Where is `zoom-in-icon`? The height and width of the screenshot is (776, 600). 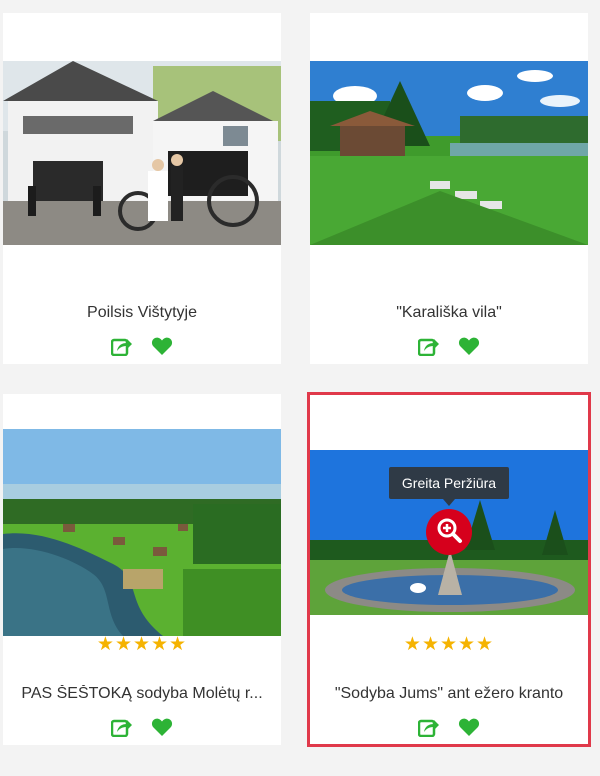 zoom-in-icon is located at coordinates (449, 532).